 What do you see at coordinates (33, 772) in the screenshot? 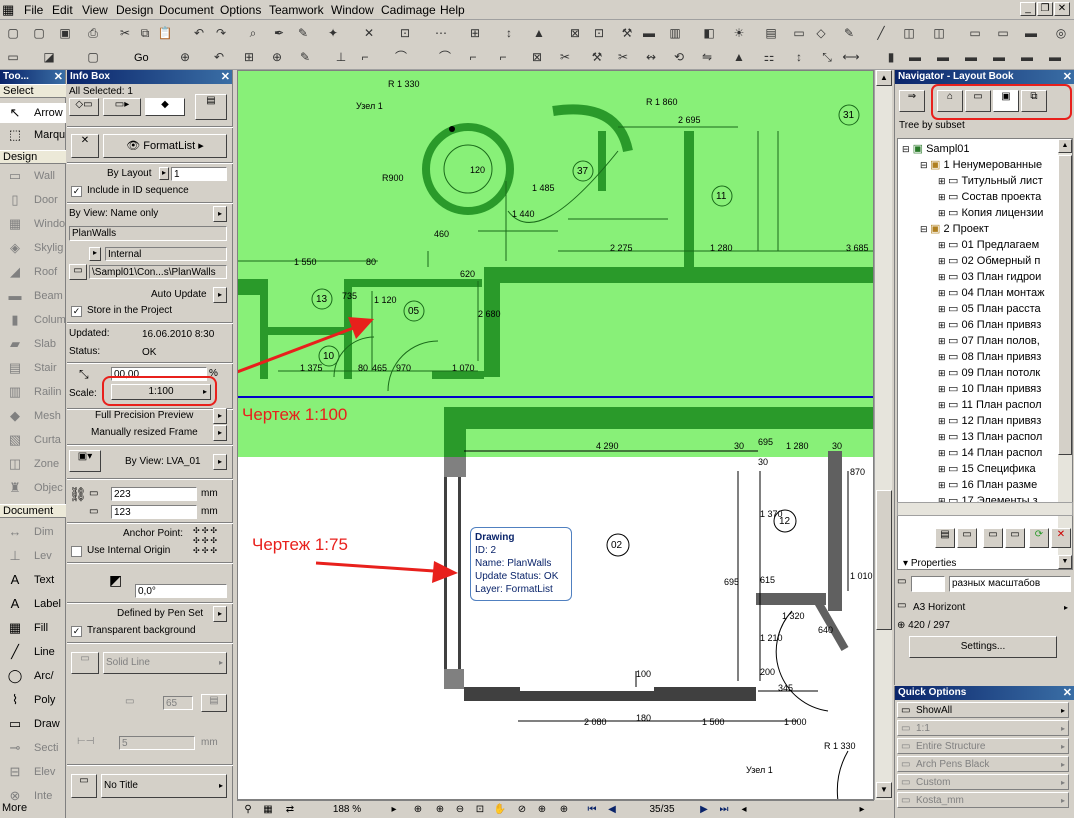
I see `tool-elev: ⊟ Elev` at bounding box center [33, 772].